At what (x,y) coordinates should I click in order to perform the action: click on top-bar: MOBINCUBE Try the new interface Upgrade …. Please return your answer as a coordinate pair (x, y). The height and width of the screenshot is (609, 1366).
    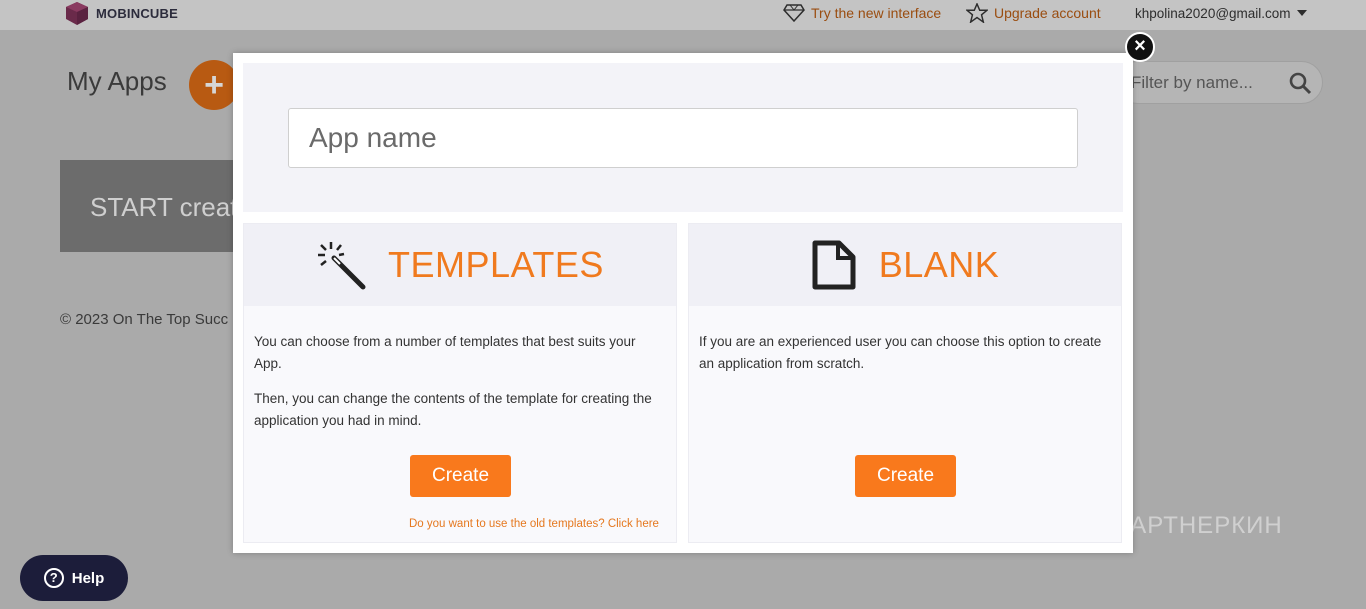
    Looking at the image, I should click on (683, 15).